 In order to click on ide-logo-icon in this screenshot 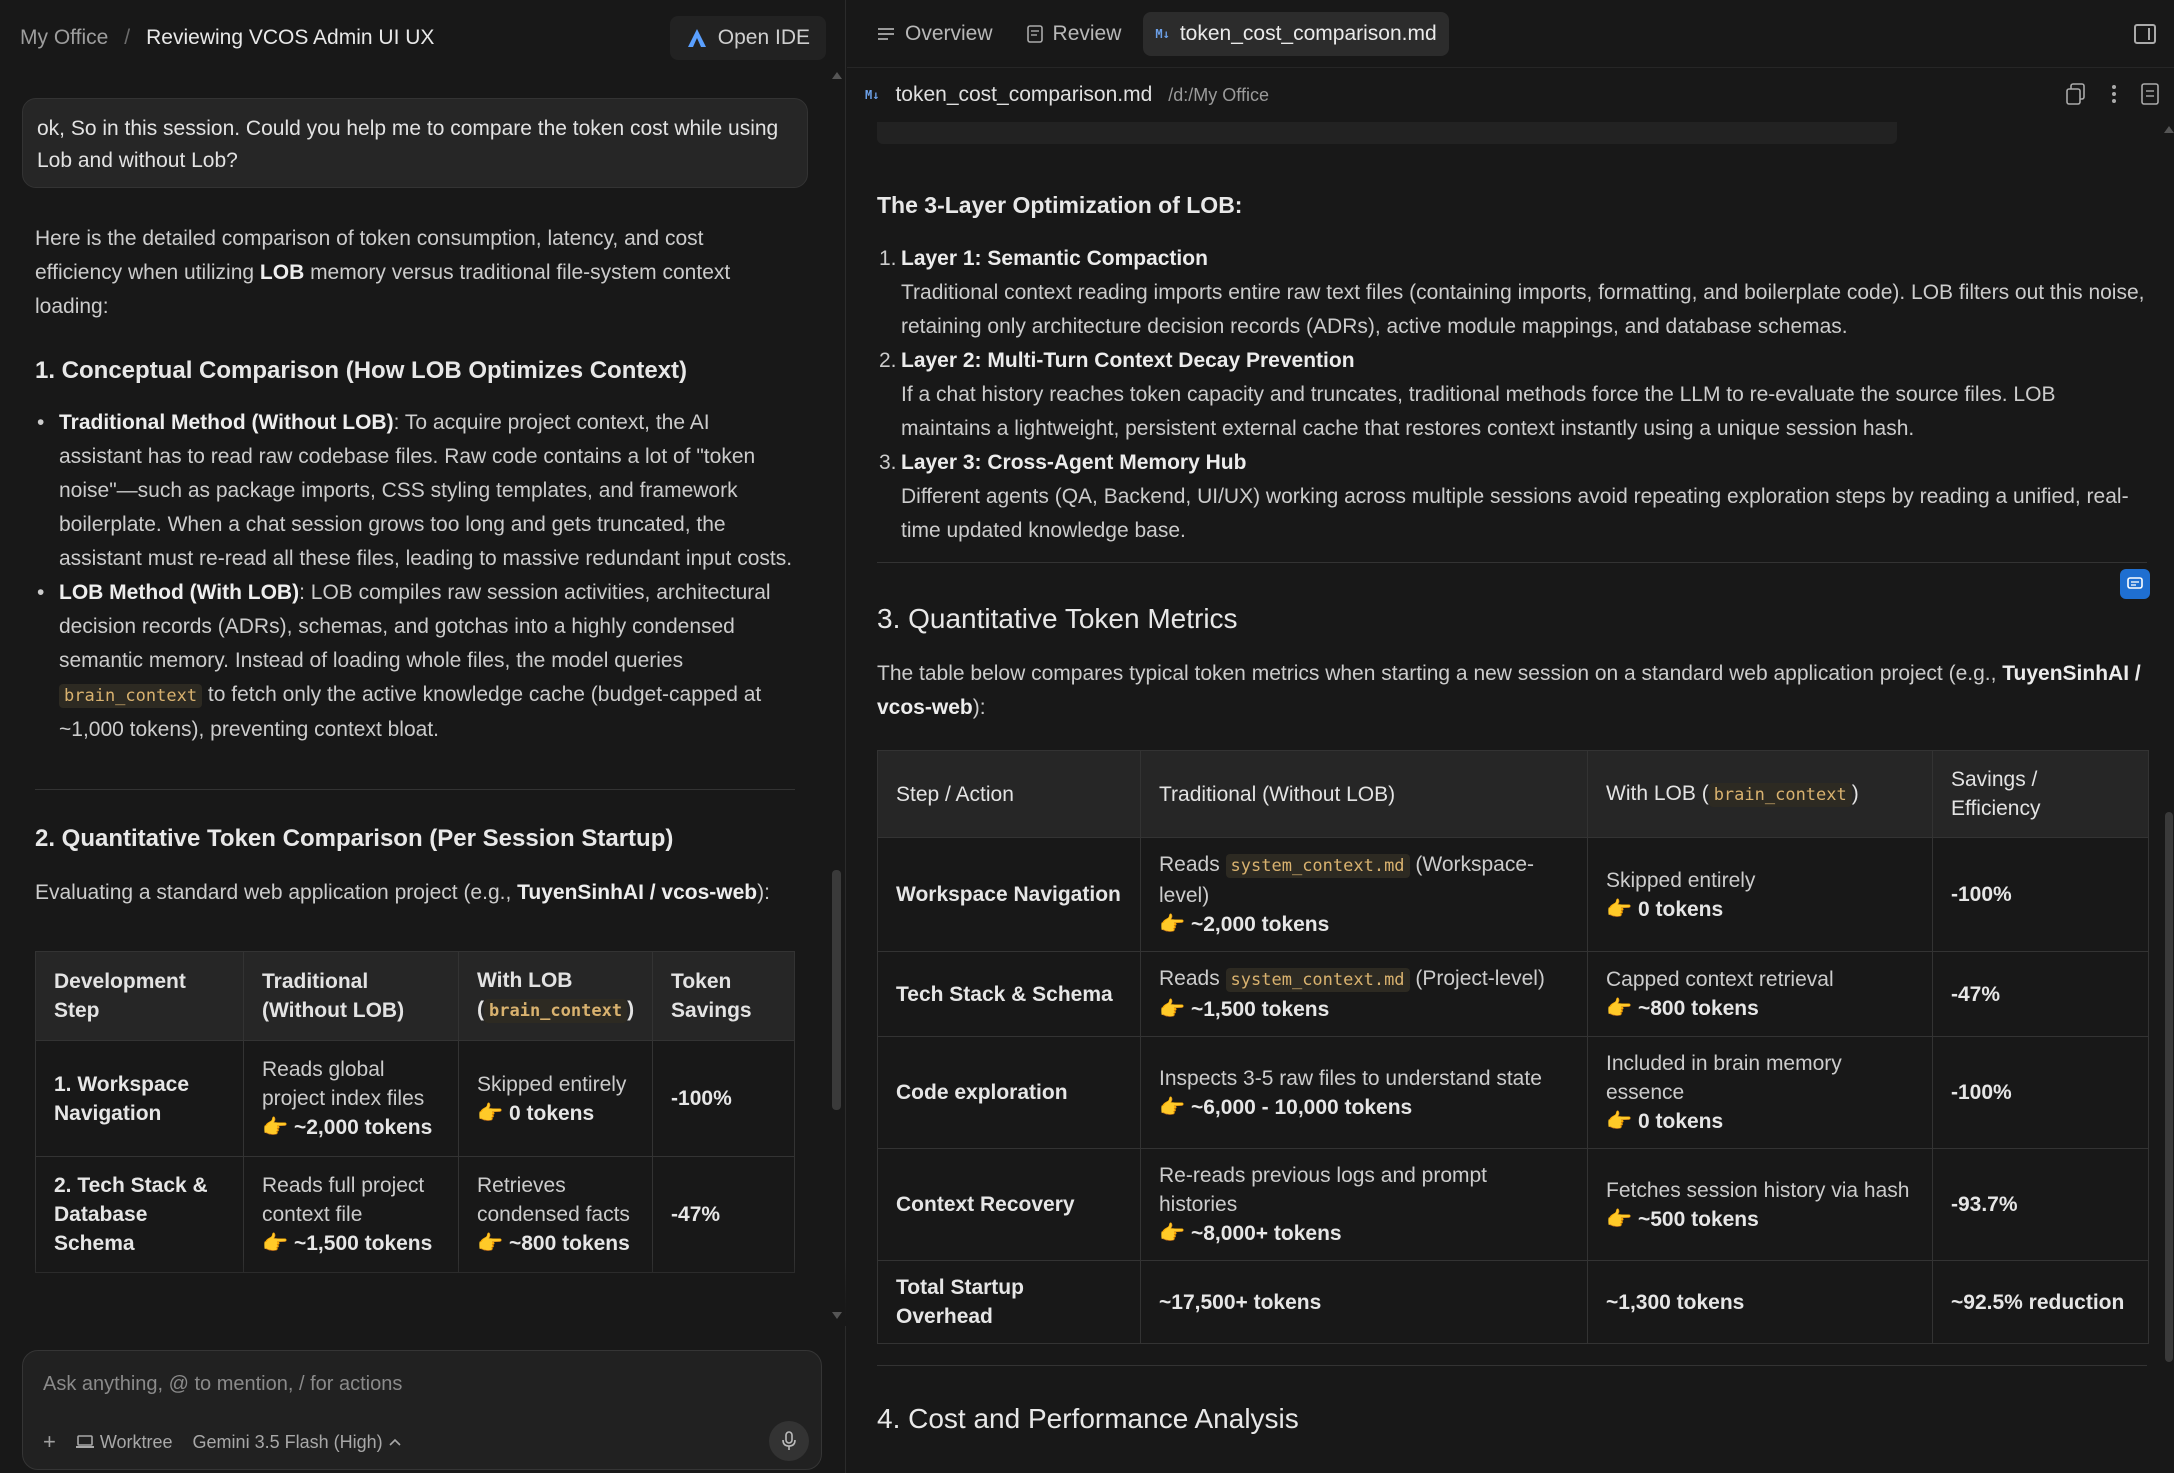, I will do `click(696, 38)`.